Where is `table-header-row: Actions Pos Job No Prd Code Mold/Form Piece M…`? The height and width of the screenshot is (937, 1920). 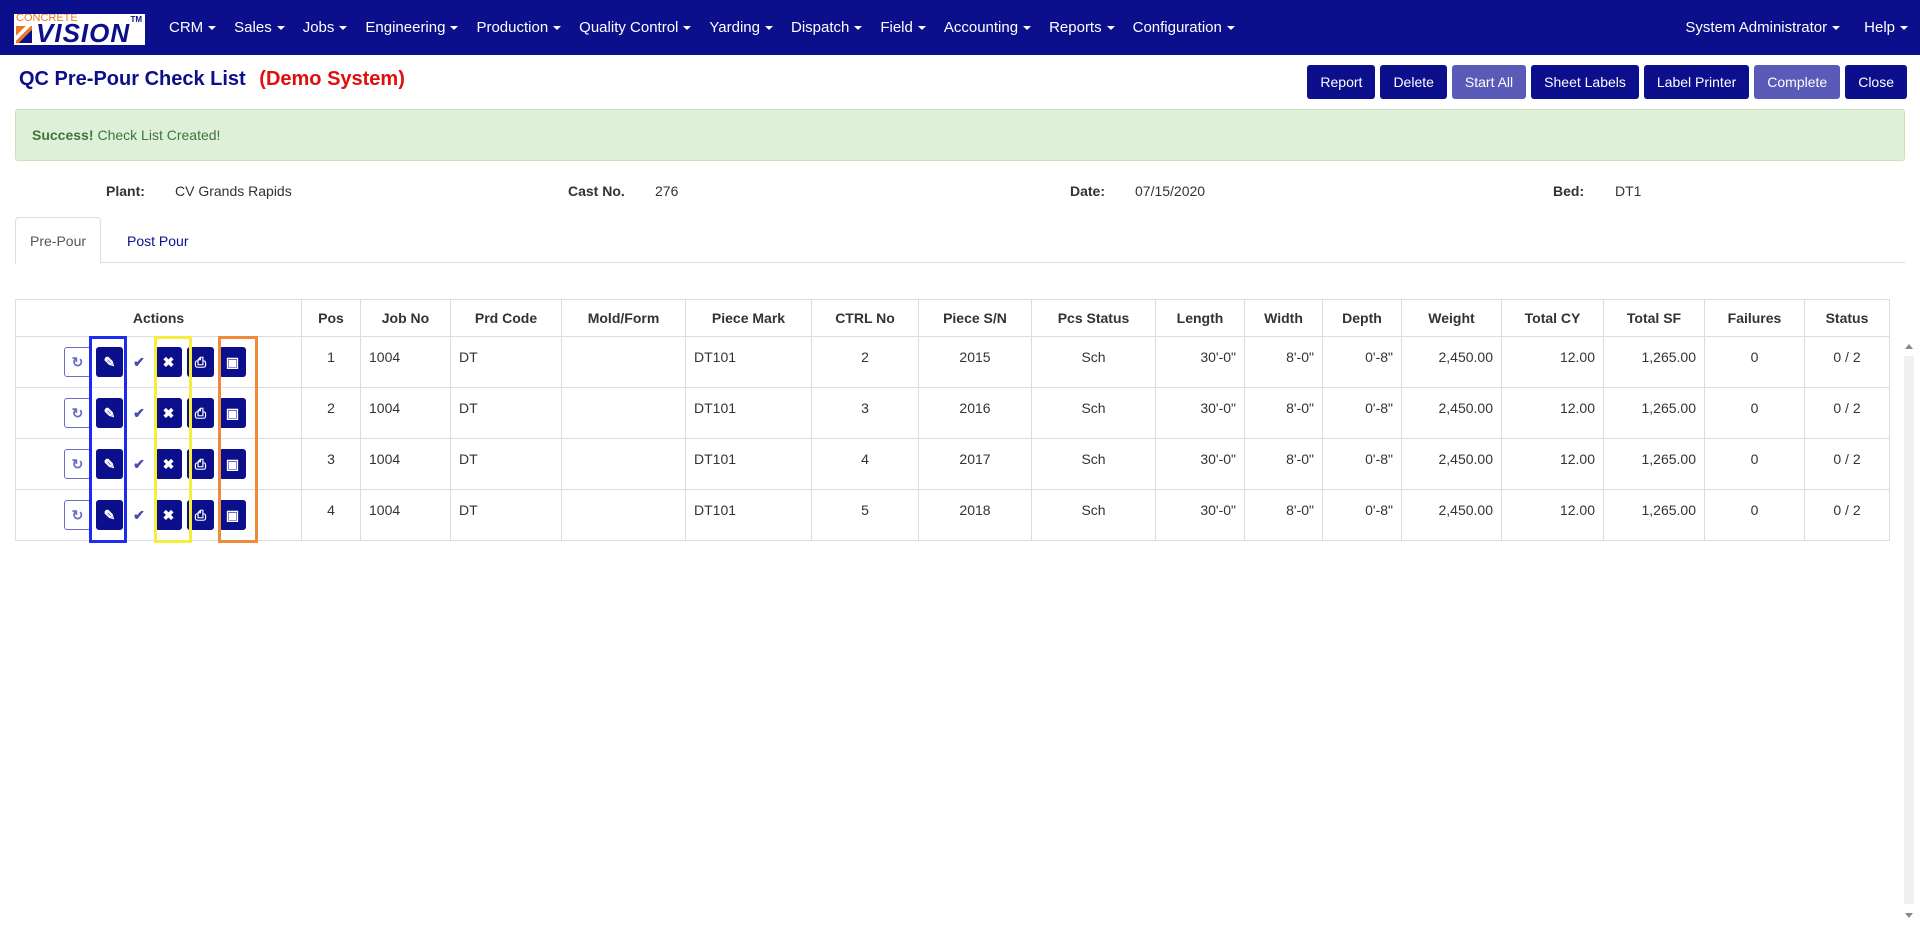
table-header-row: Actions Pos Job No Prd Code Mold/Form Piece M… is located at coordinates (952, 318).